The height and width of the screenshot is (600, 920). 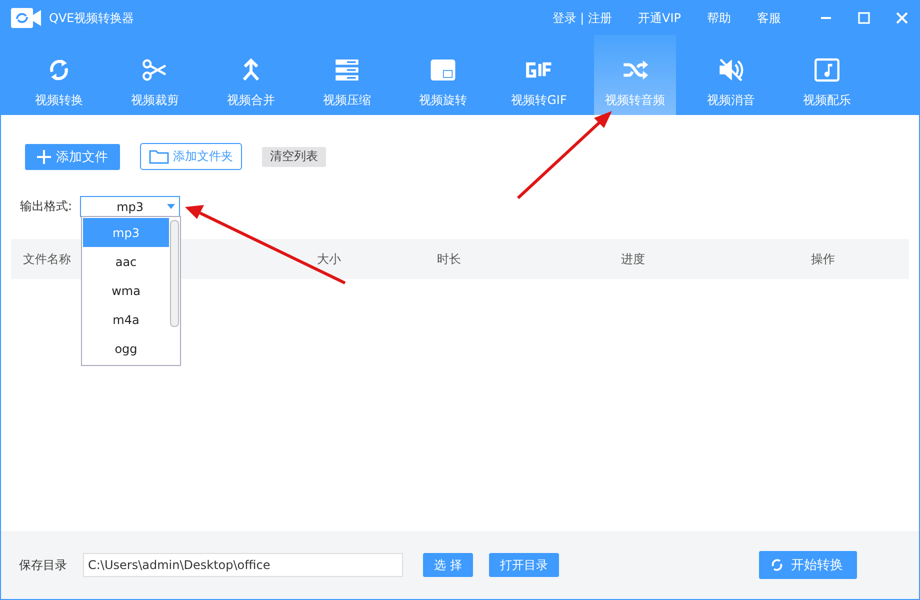 I want to click on tool-tab: 视频转换, so click(x=59, y=75).